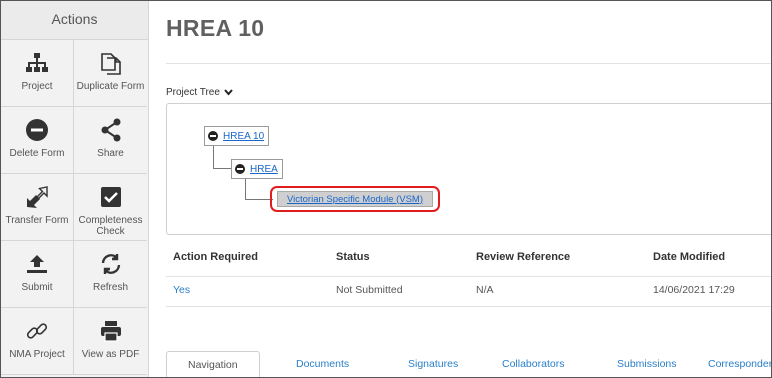 Image resolution: width=772 pixels, height=378 pixels. I want to click on page-title: HREA 10, so click(215, 28).